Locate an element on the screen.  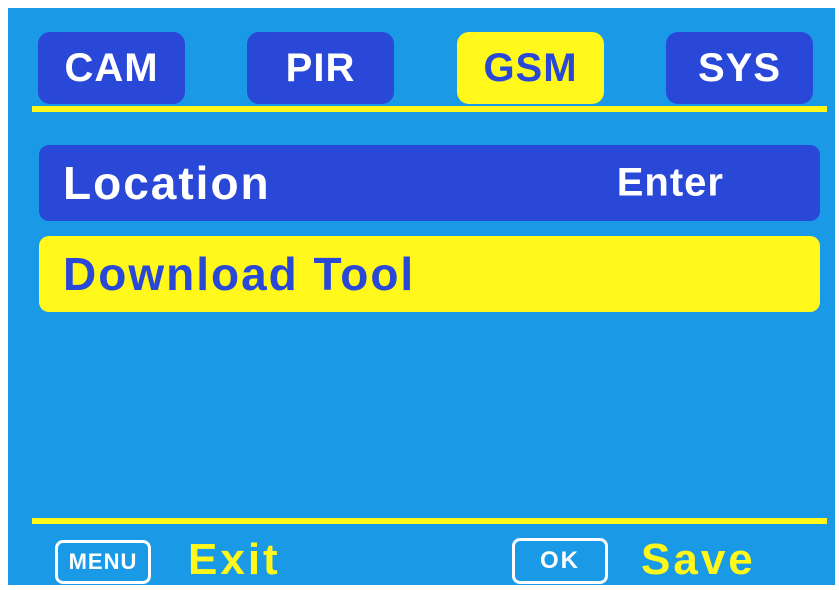
tab-gsm: GSM is located at coordinates (530, 68).